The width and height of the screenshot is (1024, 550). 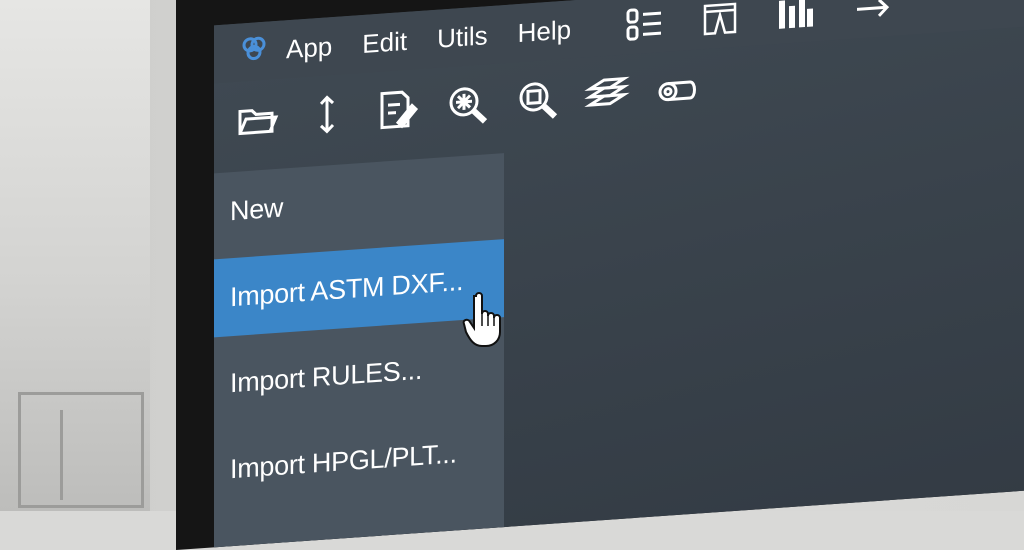 I want to click on menu-item-label: New, so click(x=257, y=209).